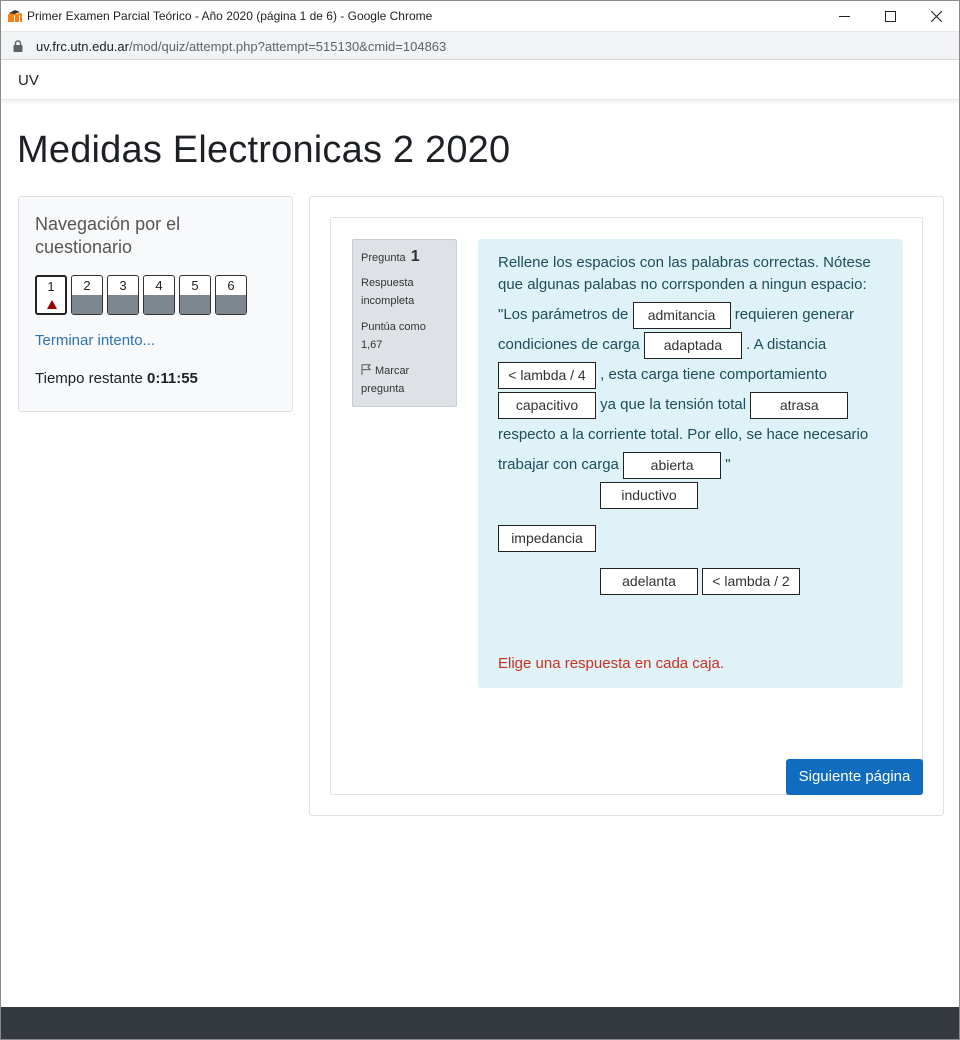  I want to click on question-grade: Puntúa como 1,67, so click(393, 336).